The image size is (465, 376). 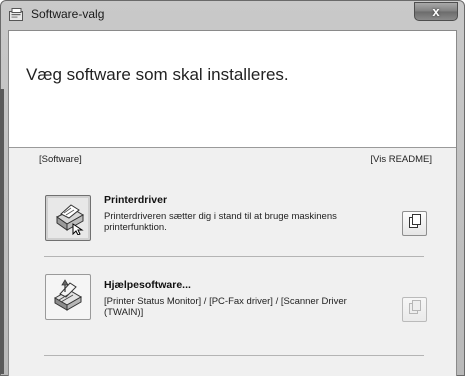 What do you see at coordinates (68, 14) in the screenshot?
I see `window-title: Software-valg` at bounding box center [68, 14].